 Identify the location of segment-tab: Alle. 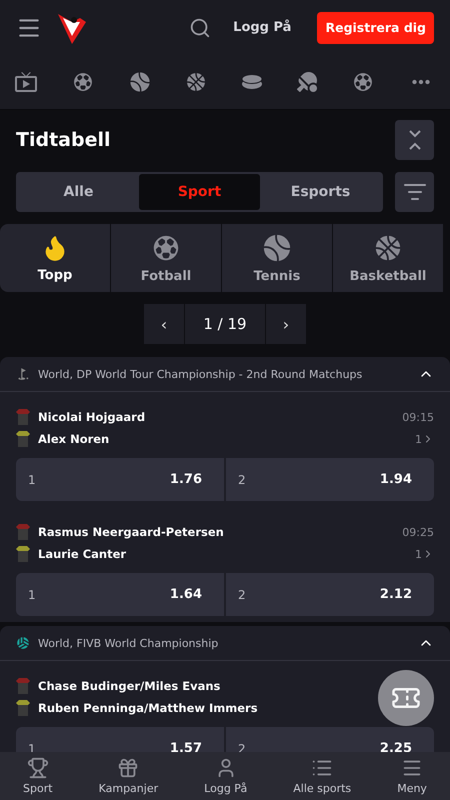
(78, 192).